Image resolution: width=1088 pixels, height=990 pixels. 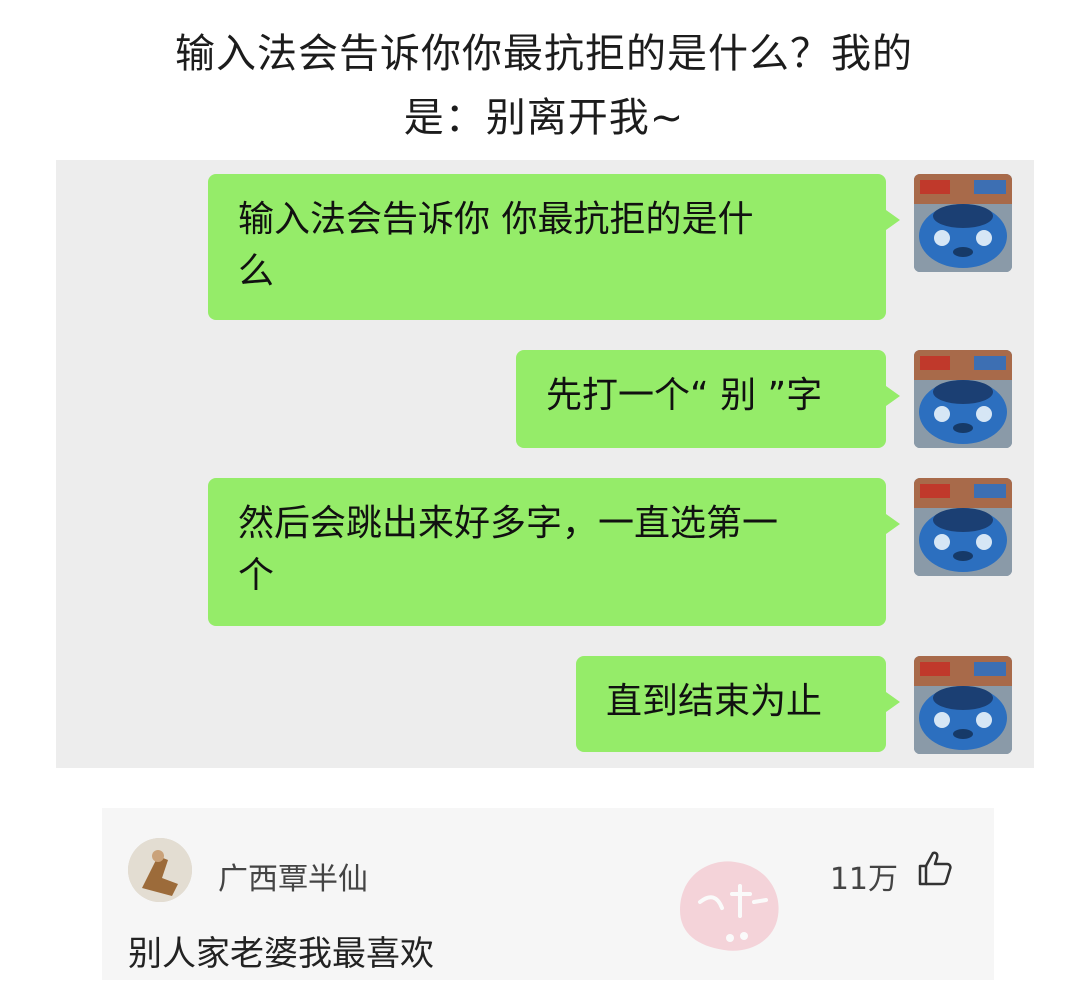 I want to click on chat-bubble: 输入法会告诉你 你最抗拒的是什 么, so click(x=554, y=247).